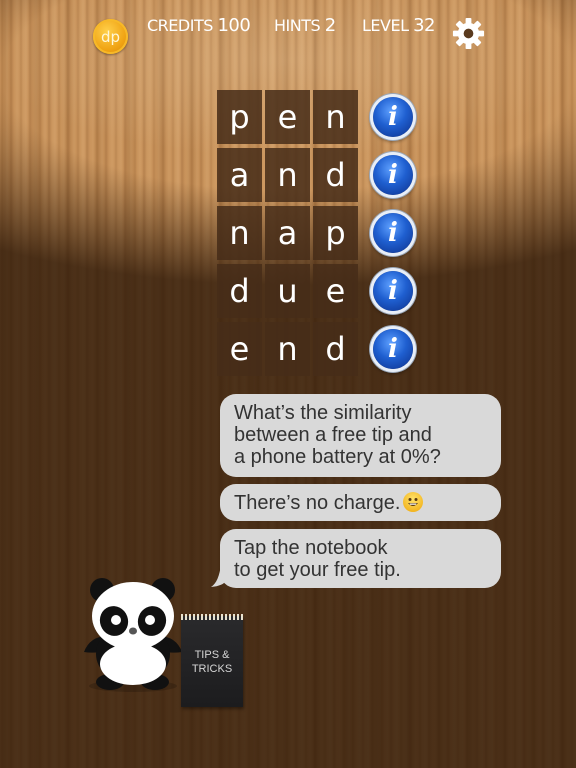  What do you see at coordinates (333, 435) in the screenshot?
I see `message-line: between a free tip and` at bounding box center [333, 435].